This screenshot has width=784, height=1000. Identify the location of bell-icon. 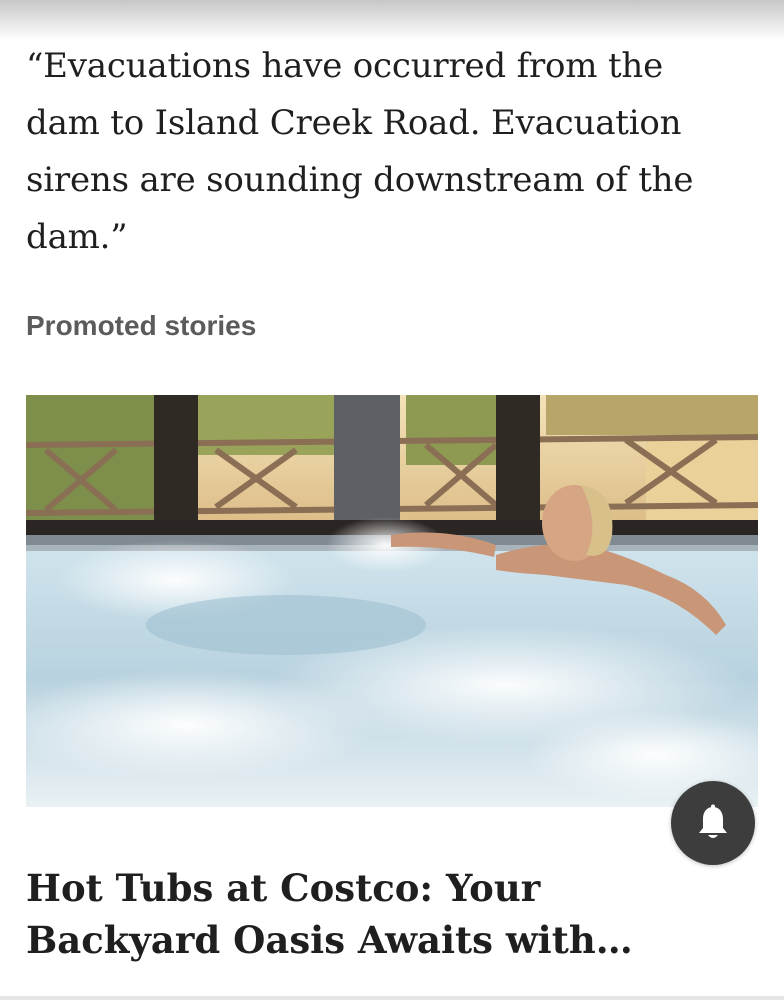
(713, 821).